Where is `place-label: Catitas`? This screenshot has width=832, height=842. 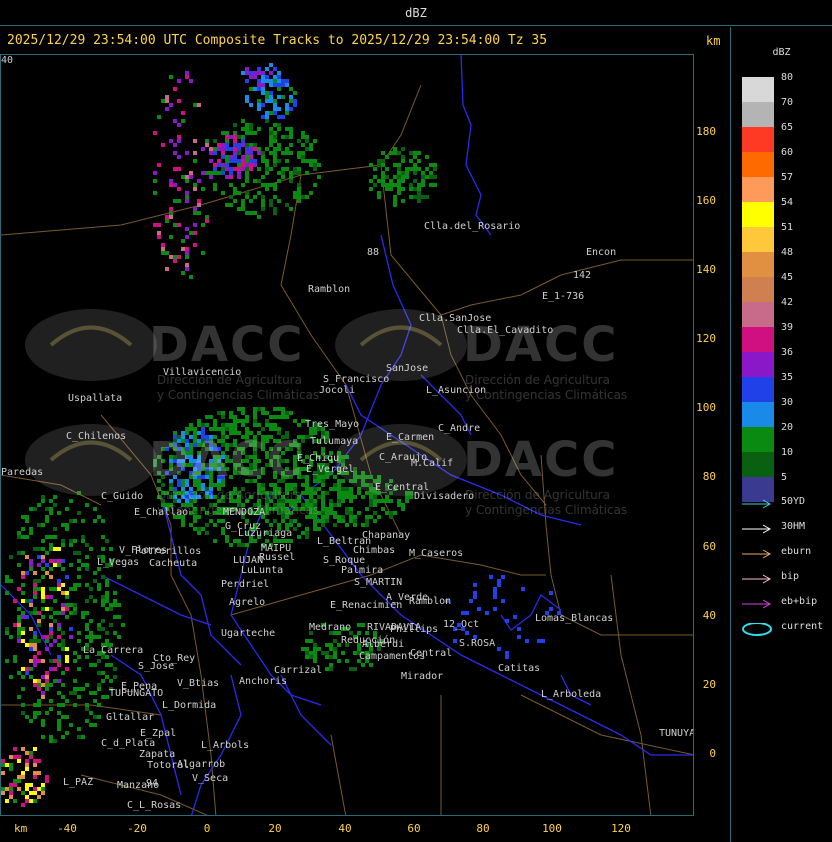 place-label: Catitas is located at coordinates (519, 668).